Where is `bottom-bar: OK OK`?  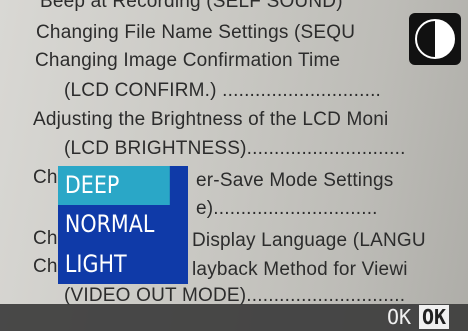
bottom-bar: OK OK is located at coordinates (234, 317).